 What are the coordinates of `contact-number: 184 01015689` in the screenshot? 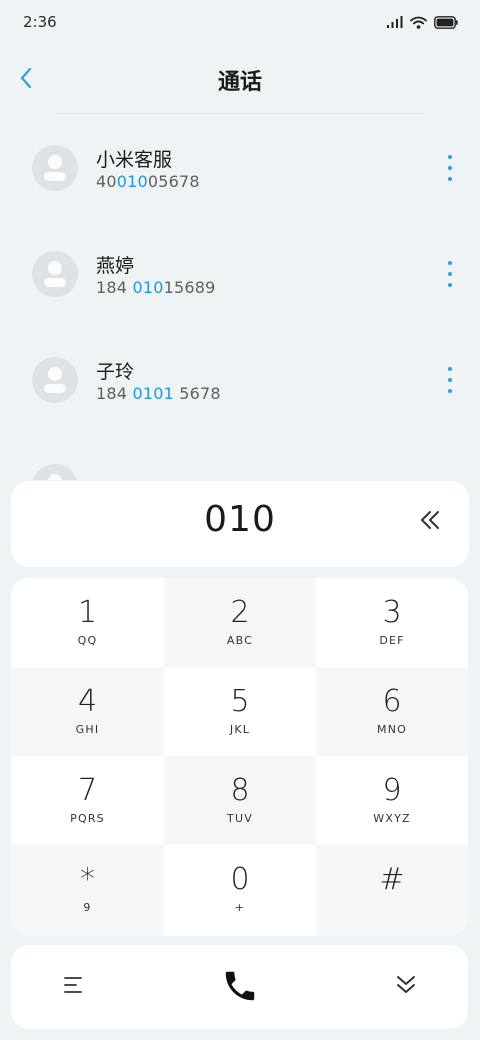 It's located at (156, 287).